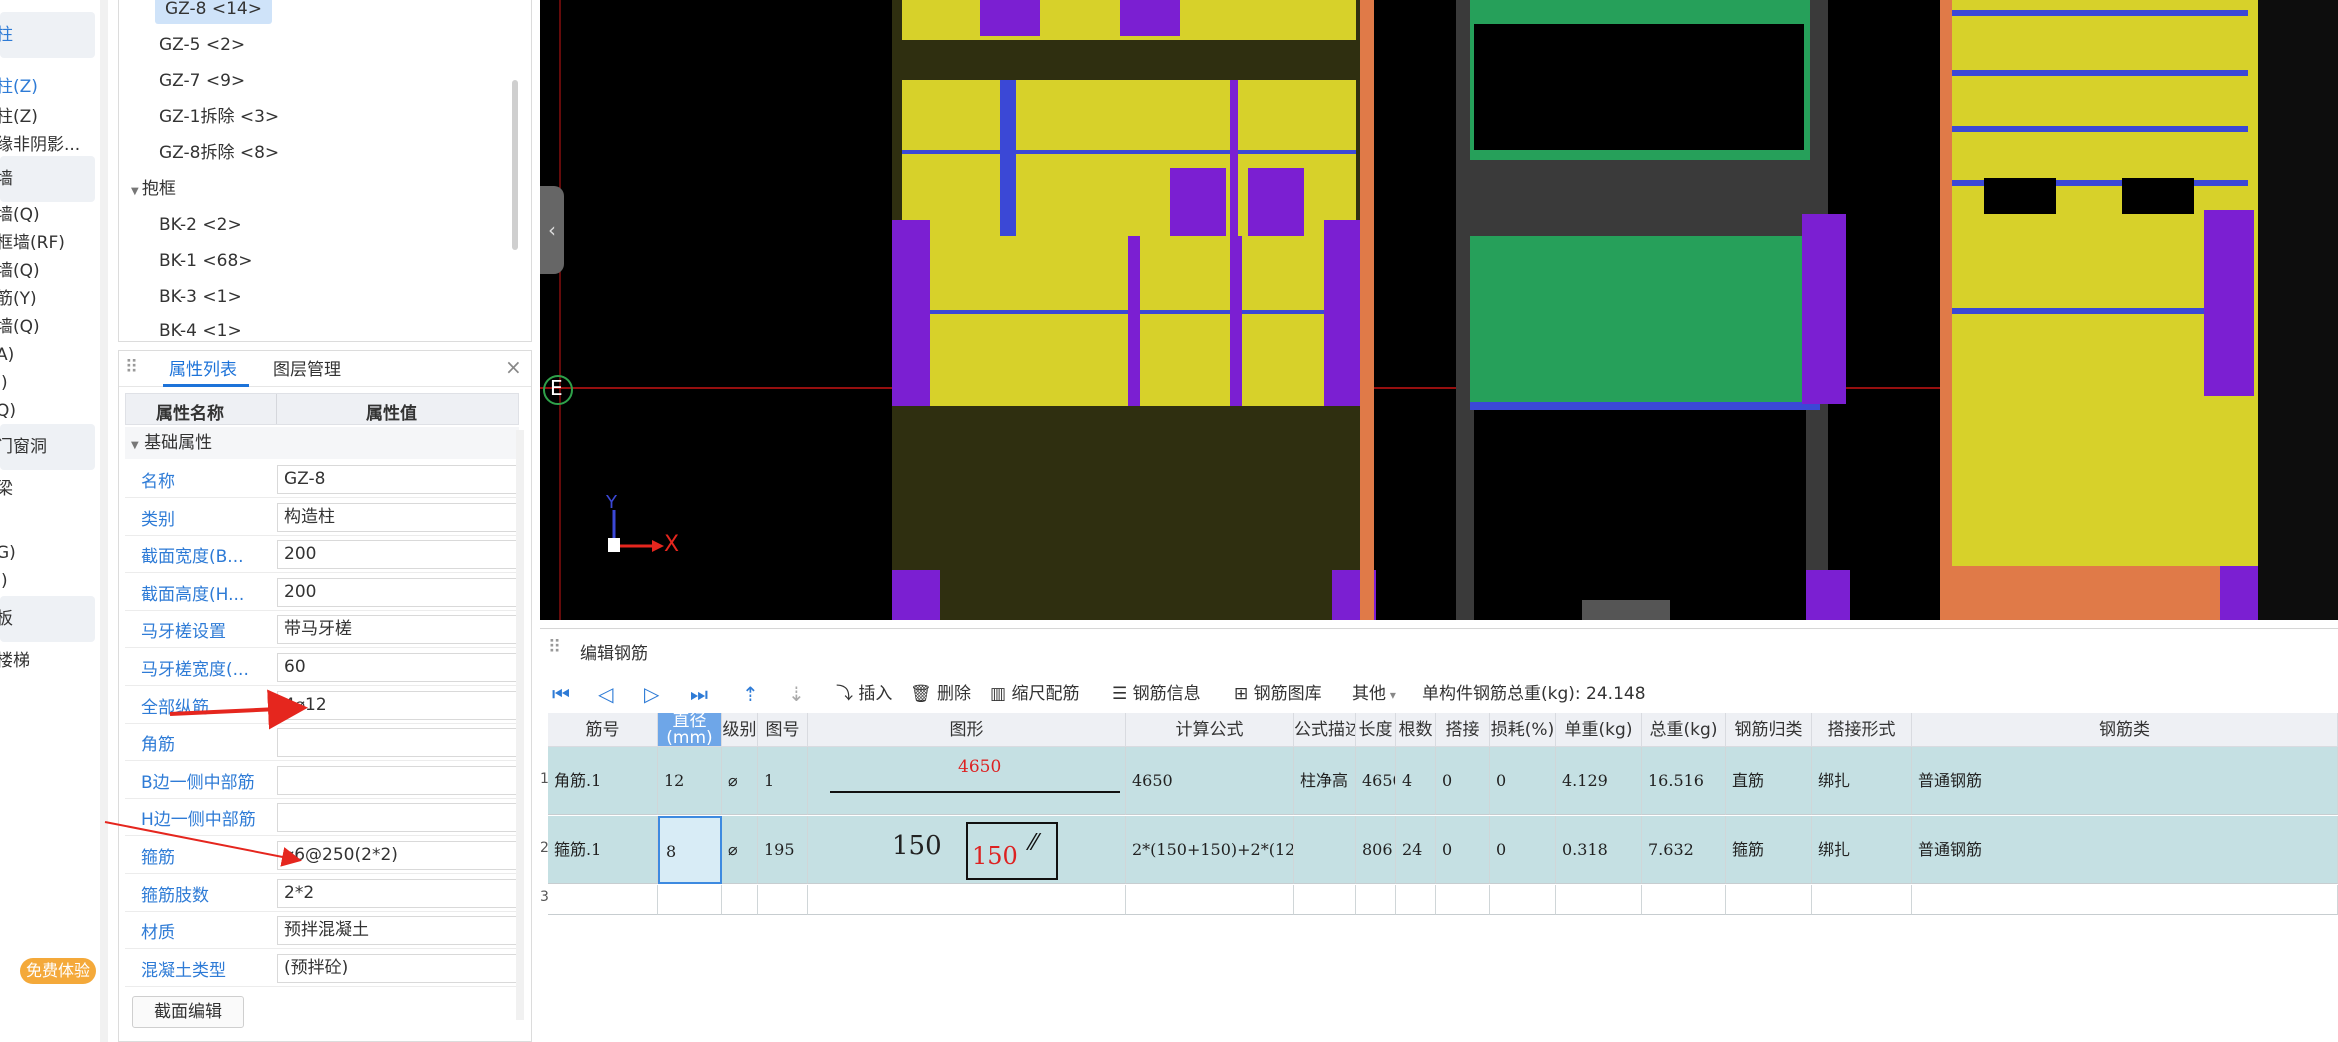  What do you see at coordinates (397, 893) in the screenshot?
I see `property-value-field: 2*2` at bounding box center [397, 893].